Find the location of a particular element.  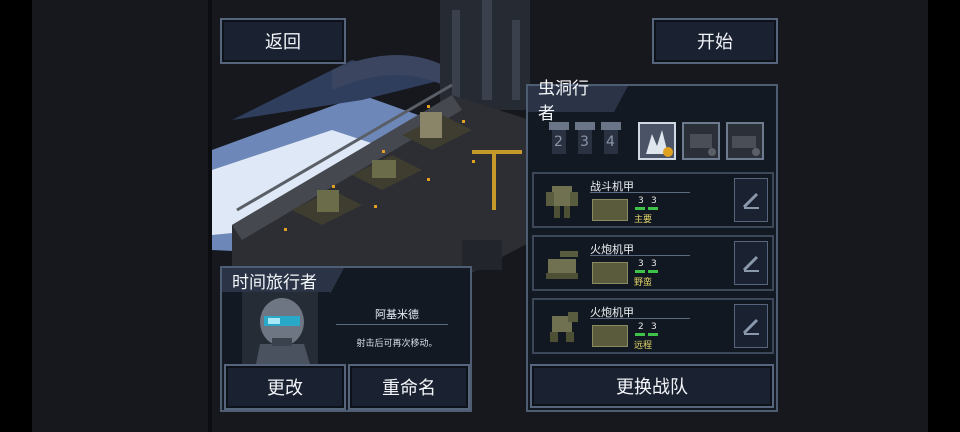

unit-row: 火炮机甲 3 3 野蛮 is located at coordinates (653, 263).